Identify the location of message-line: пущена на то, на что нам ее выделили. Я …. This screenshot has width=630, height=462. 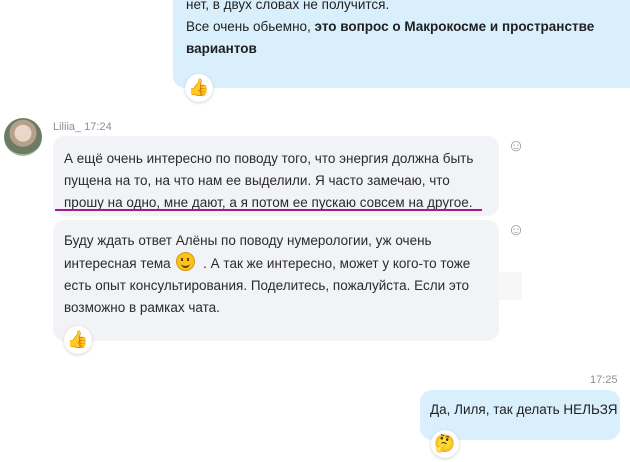
(257, 180).